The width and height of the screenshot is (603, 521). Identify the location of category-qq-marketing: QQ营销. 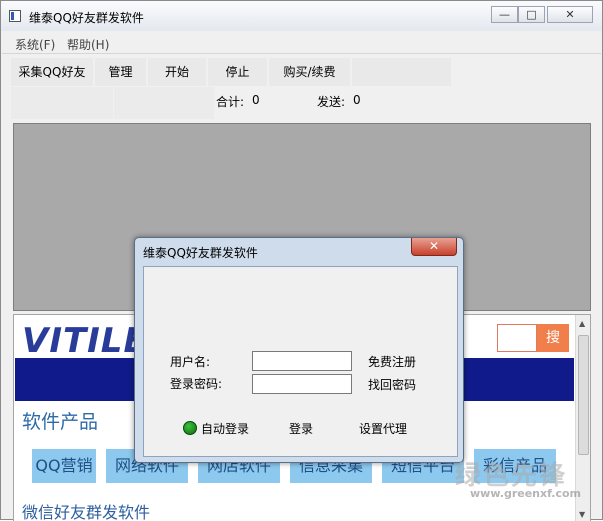
(64, 466).